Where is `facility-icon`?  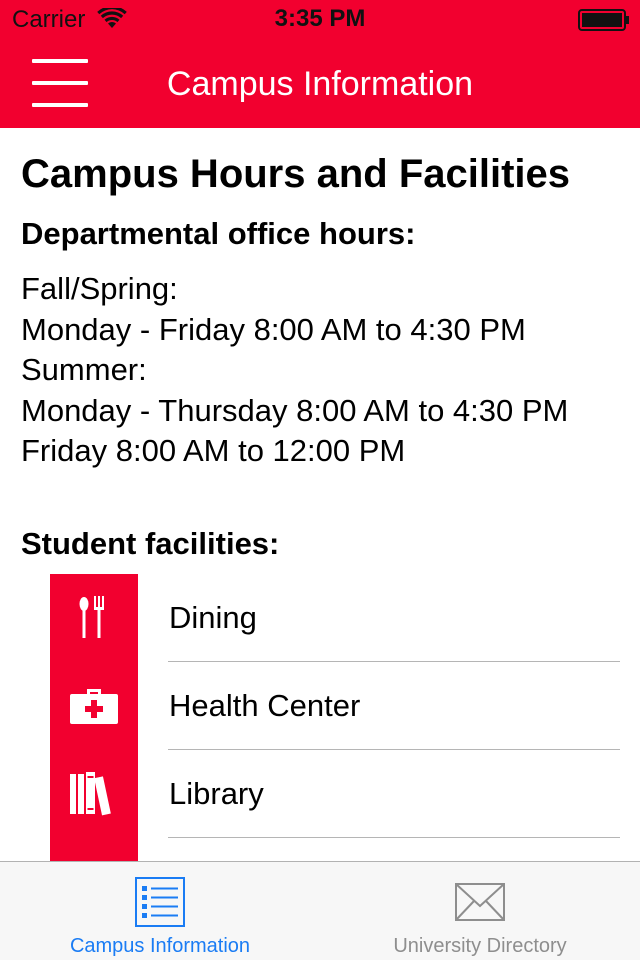
facility-icon is located at coordinates (94, 849).